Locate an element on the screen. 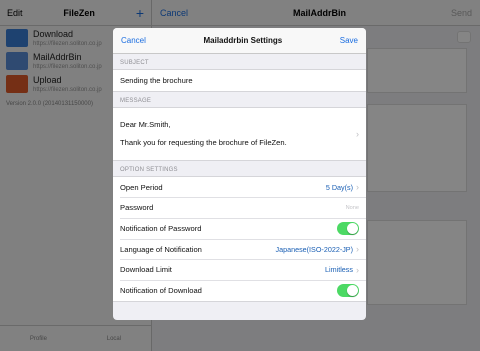 This screenshot has width=480, height=351. subject-field: Sending the brochure is located at coordinates (239, 80).